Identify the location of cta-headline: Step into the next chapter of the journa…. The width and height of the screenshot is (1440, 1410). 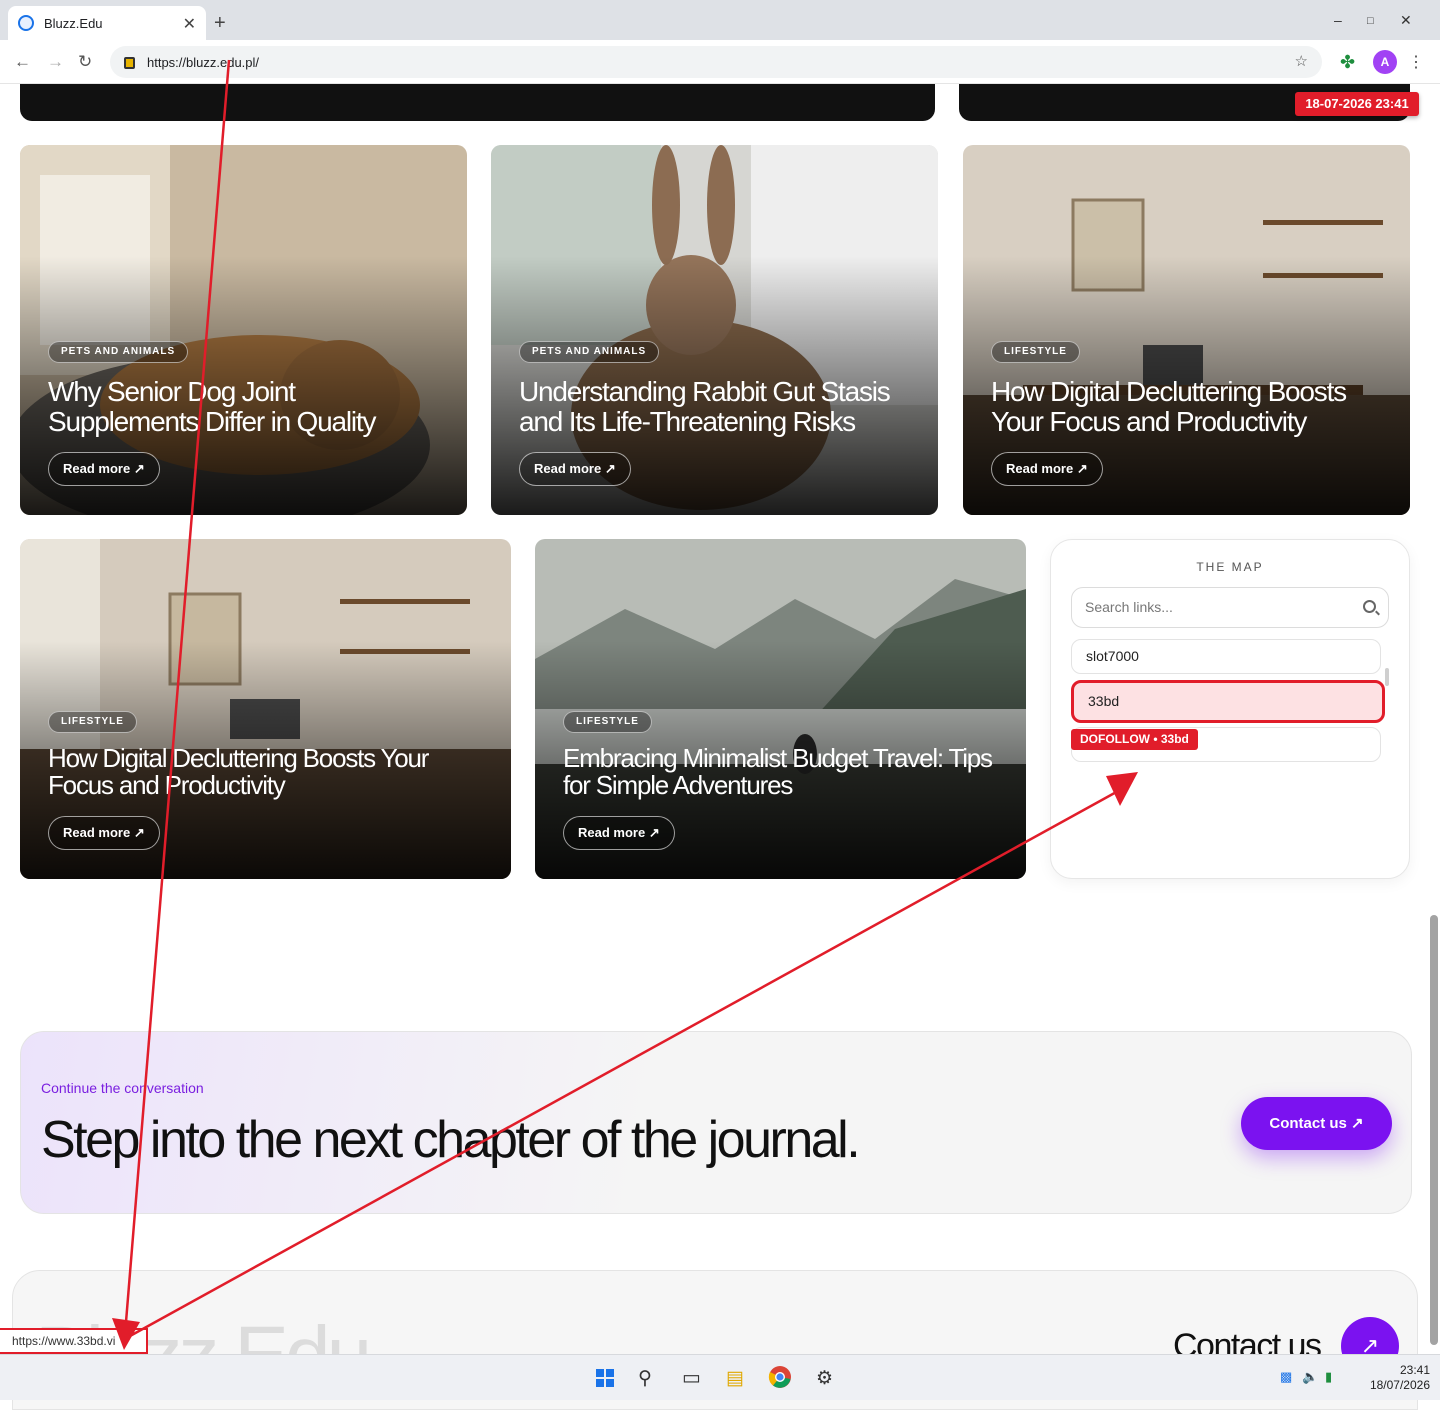
(451, 1140).